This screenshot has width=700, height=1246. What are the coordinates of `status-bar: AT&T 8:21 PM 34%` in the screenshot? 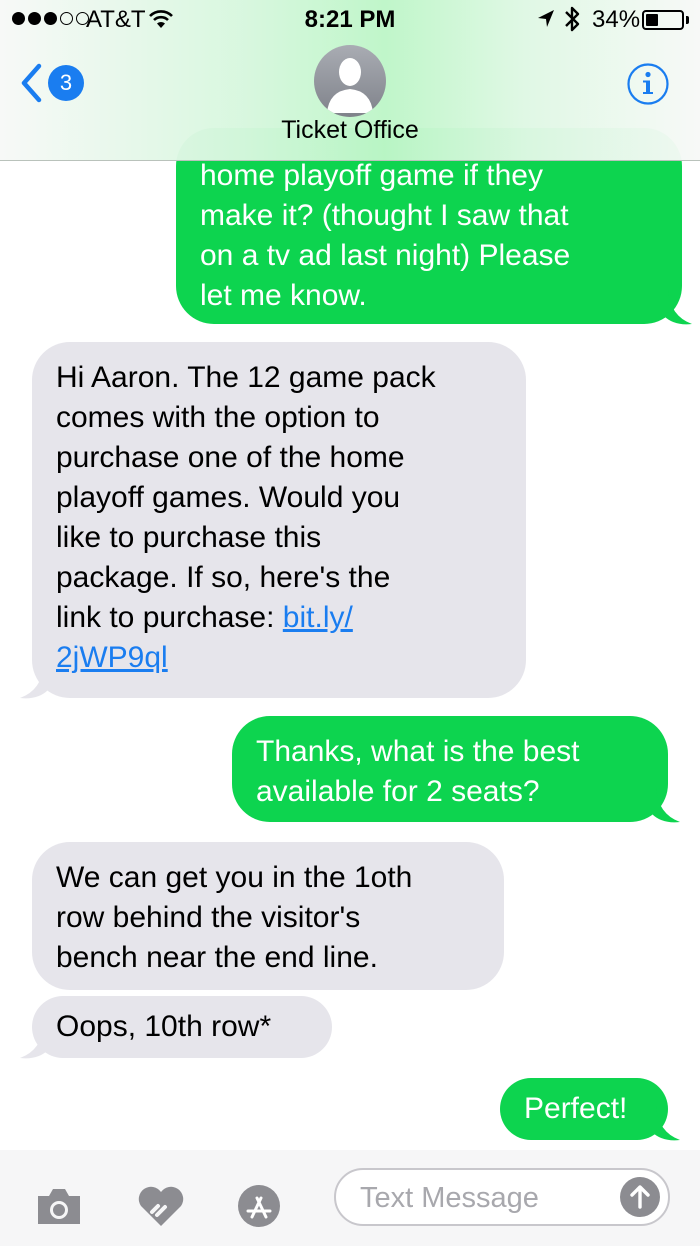 It's located at (350, 20).